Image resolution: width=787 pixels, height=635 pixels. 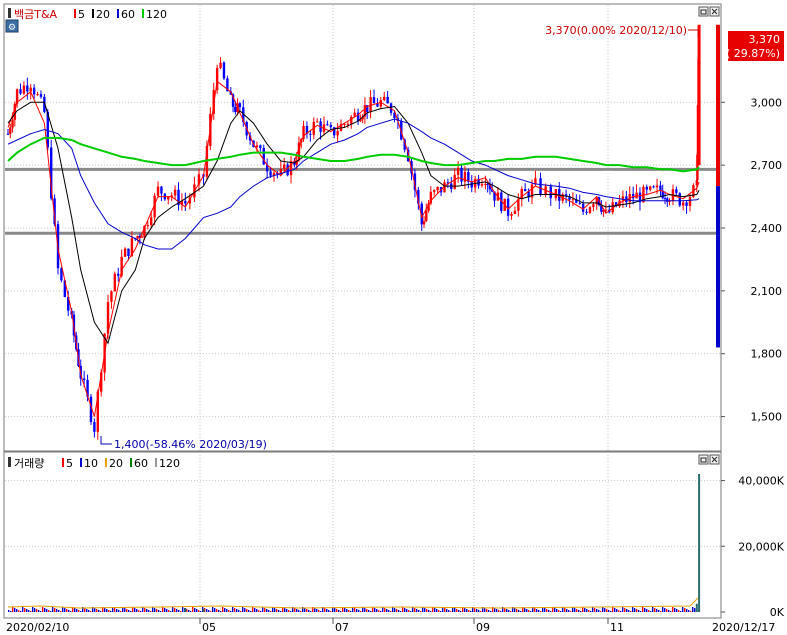 What do you see at coordinates (767, 228) in the screenshot?
I see `price-tick-label: 2,400` at bounding box center [767, 228].